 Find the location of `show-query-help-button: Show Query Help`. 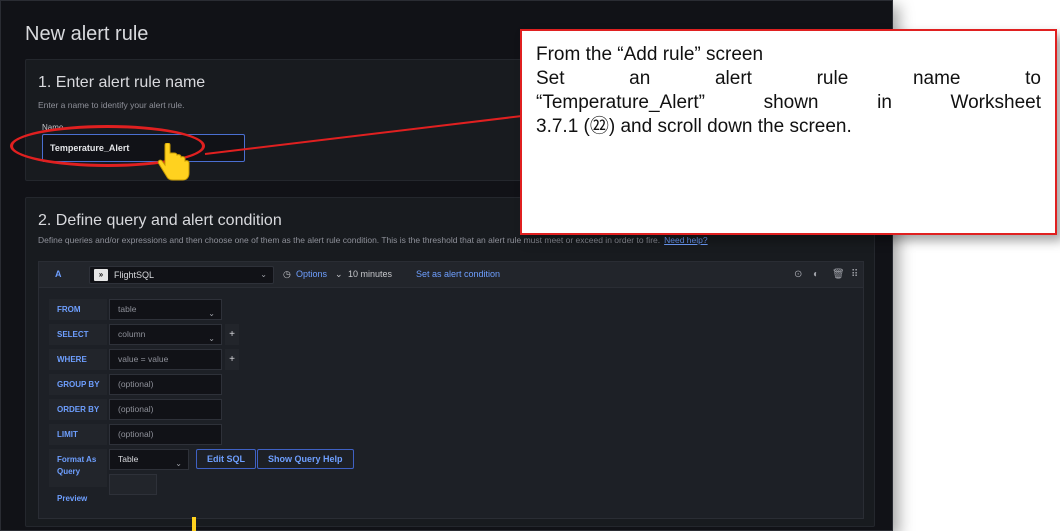

show-query-help-button: Show Query Help is located at coordinates (305, 459).